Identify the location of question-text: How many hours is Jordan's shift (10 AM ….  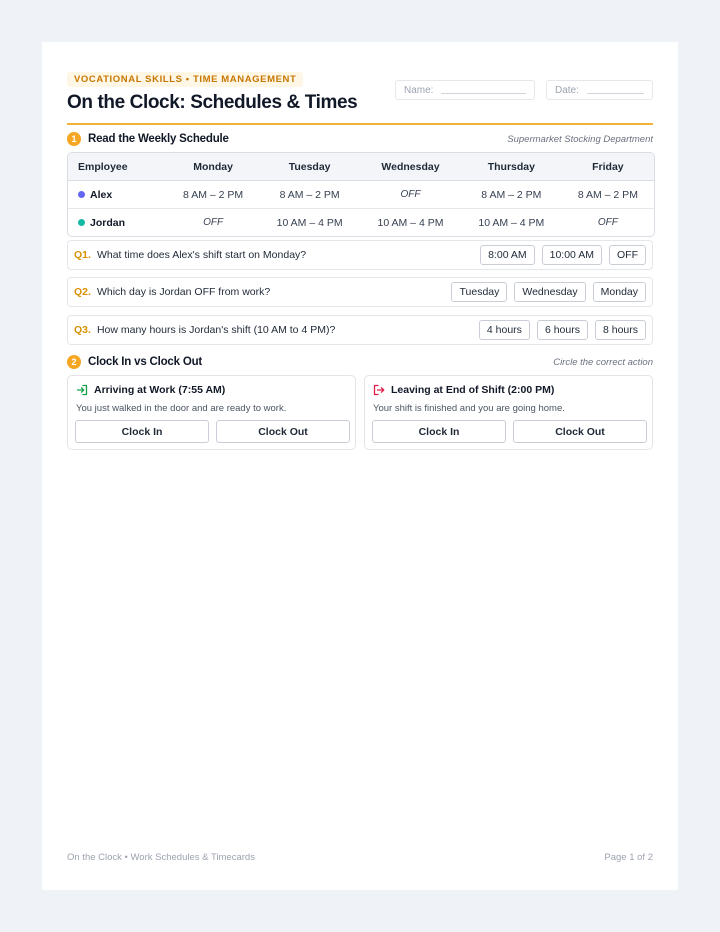
(216, 330).